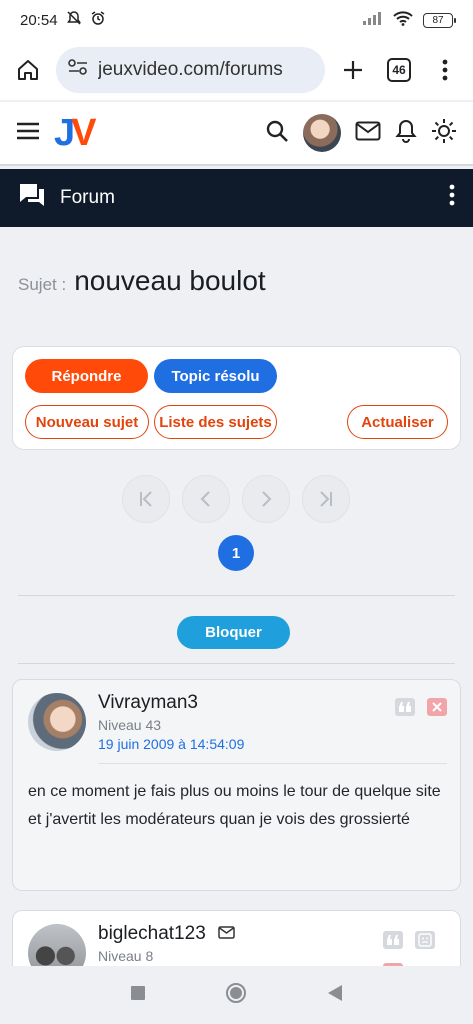 Image resolution: width=473 pixels, height=1024 pixels. What do you see at coordinates (126, 956) in the screenshot?
I see `post-author-level: Niveau 8` at bounding box center [126, 956].